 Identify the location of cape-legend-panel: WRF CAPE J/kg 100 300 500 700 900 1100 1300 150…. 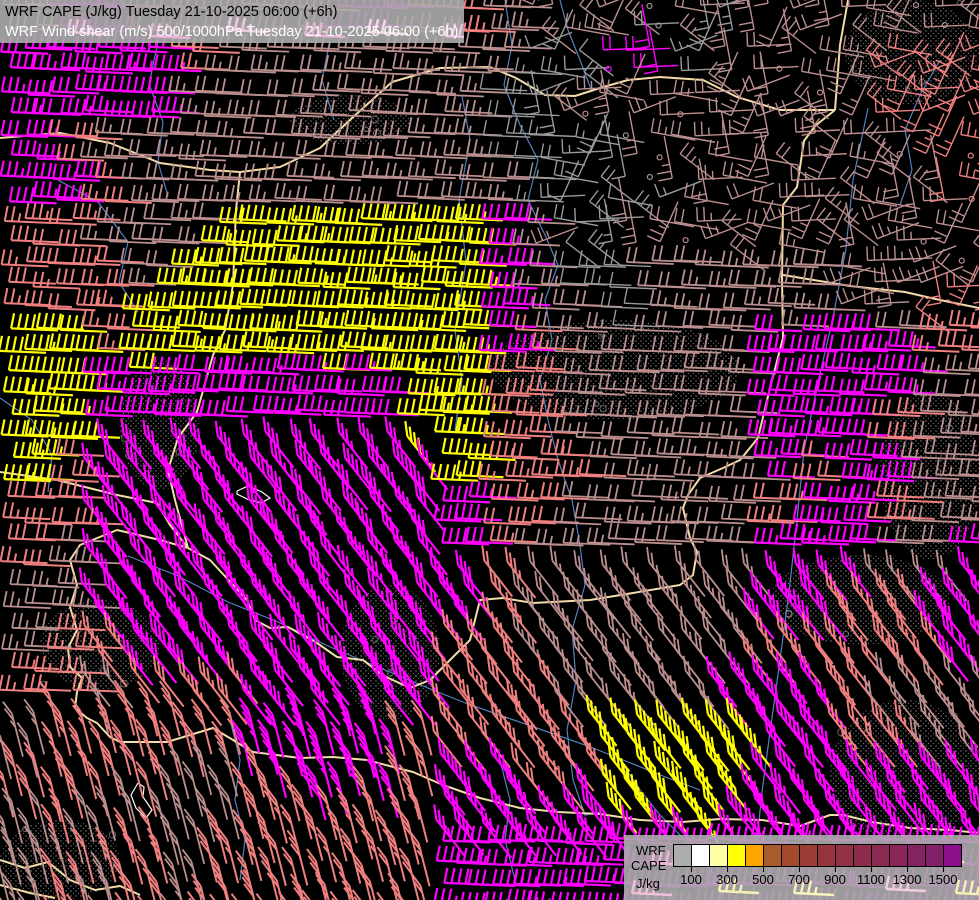
(801, 867).